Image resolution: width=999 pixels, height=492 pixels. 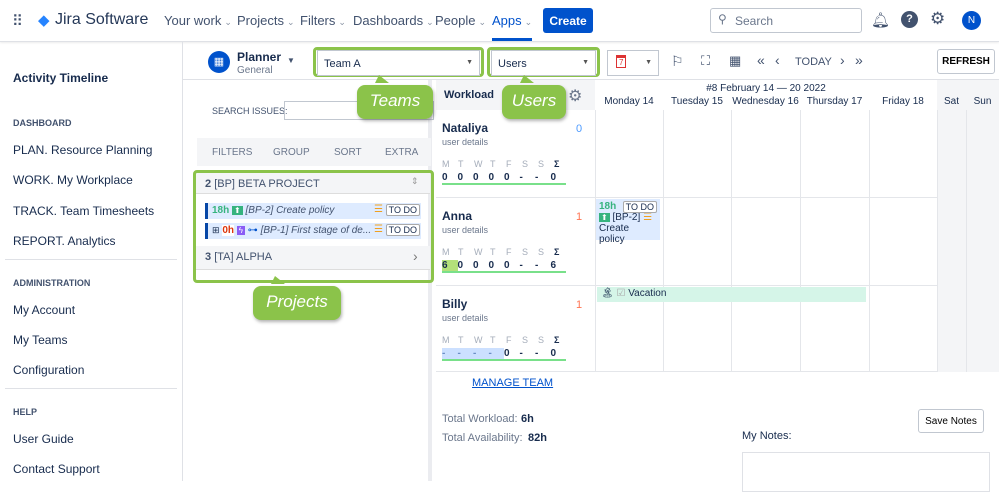 I want to click on day-header: Wednesday 16, so click(x=765, y=101).